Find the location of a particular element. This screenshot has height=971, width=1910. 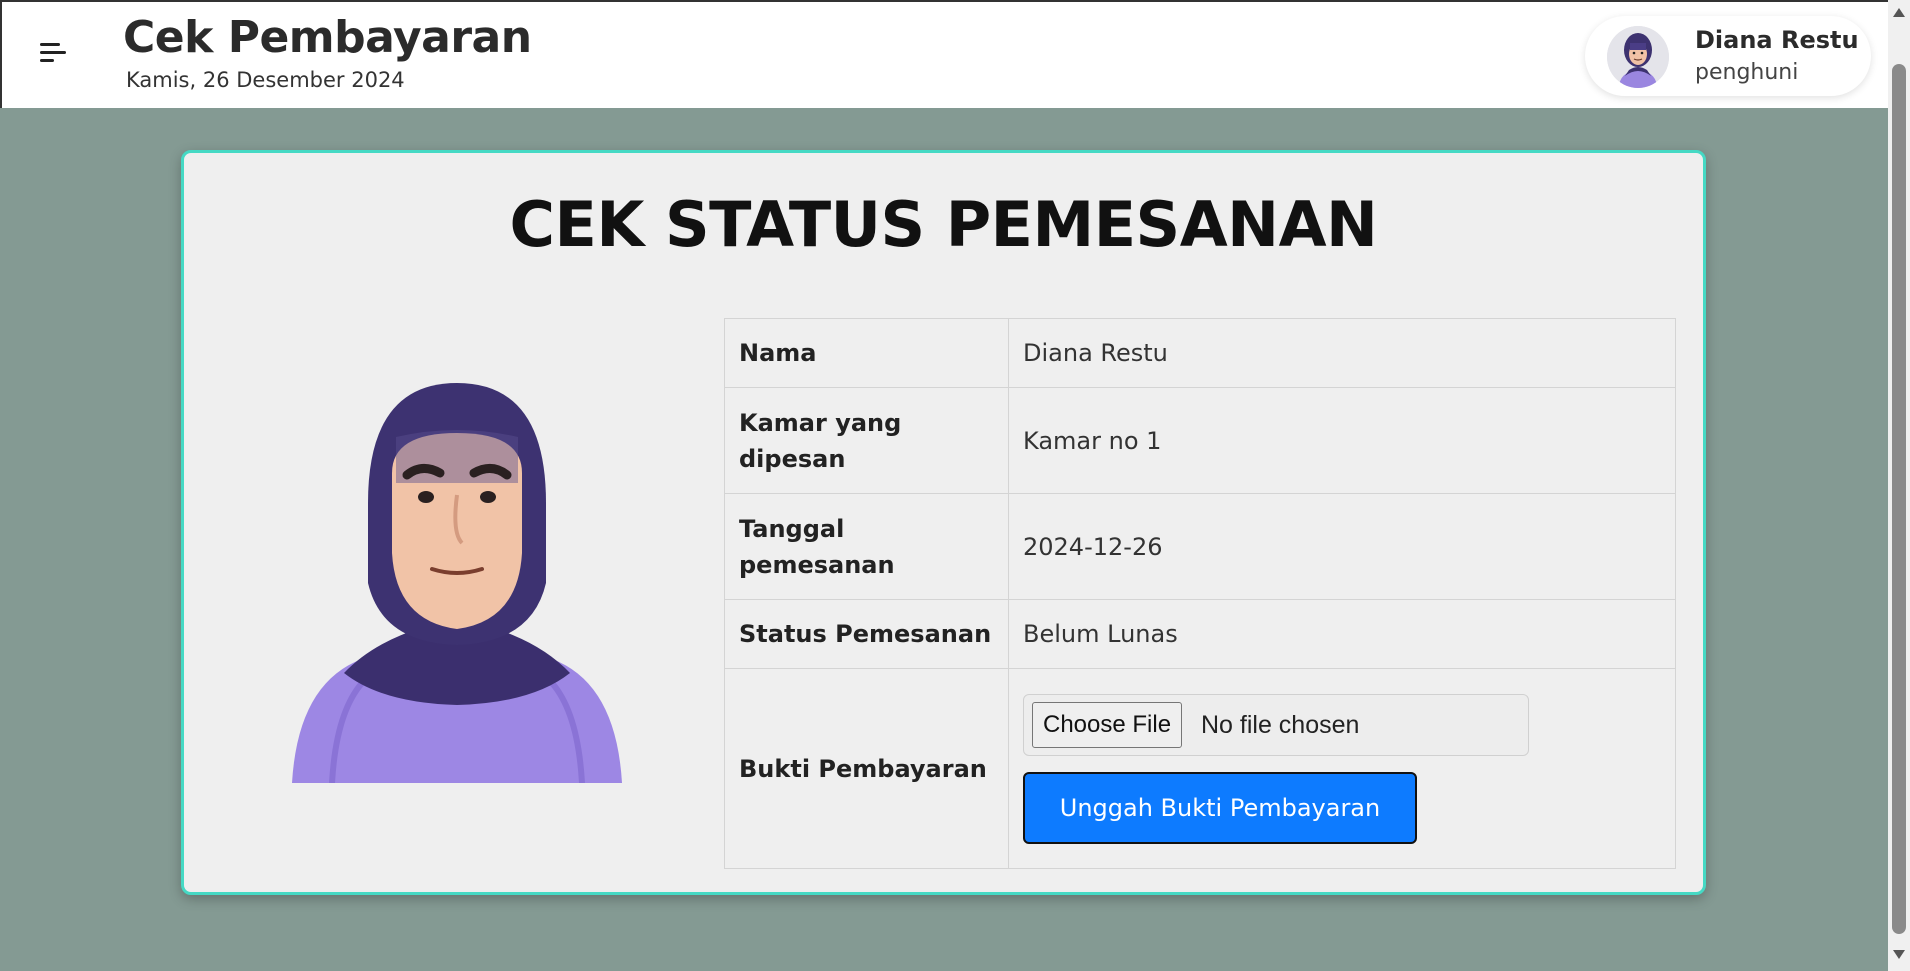

row-value-status: Belum Lunas is located at coordinates (1342, 634).